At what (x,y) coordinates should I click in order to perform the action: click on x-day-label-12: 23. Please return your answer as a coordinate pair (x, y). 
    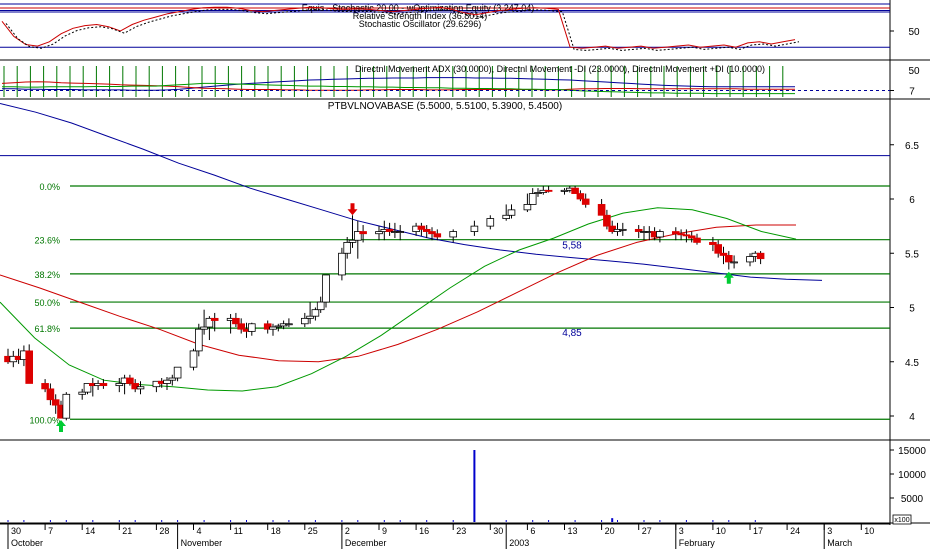
    Looking at the image, I should click on (461, 531).